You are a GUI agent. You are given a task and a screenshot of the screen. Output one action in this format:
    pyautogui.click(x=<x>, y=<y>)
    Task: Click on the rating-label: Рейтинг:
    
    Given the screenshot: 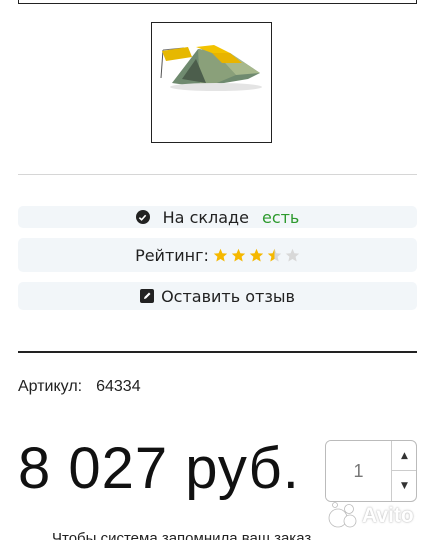 What is the action you would take?
    pyautogui.click(x=172, y=255)
    